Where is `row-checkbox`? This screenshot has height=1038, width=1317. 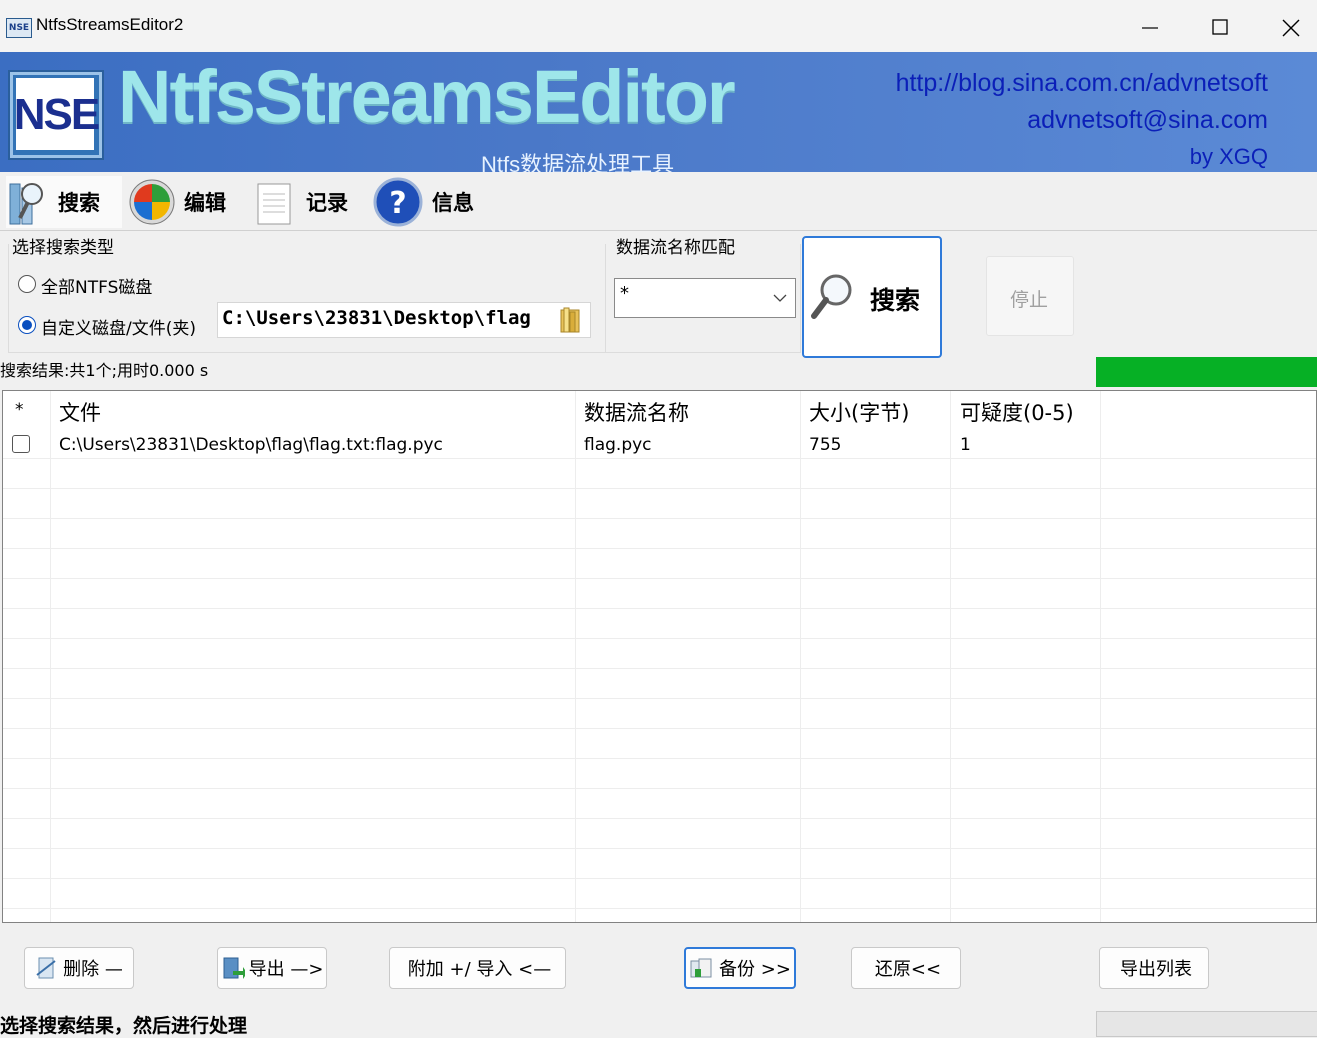
row-checkbox is located at coordinates (21, 444).